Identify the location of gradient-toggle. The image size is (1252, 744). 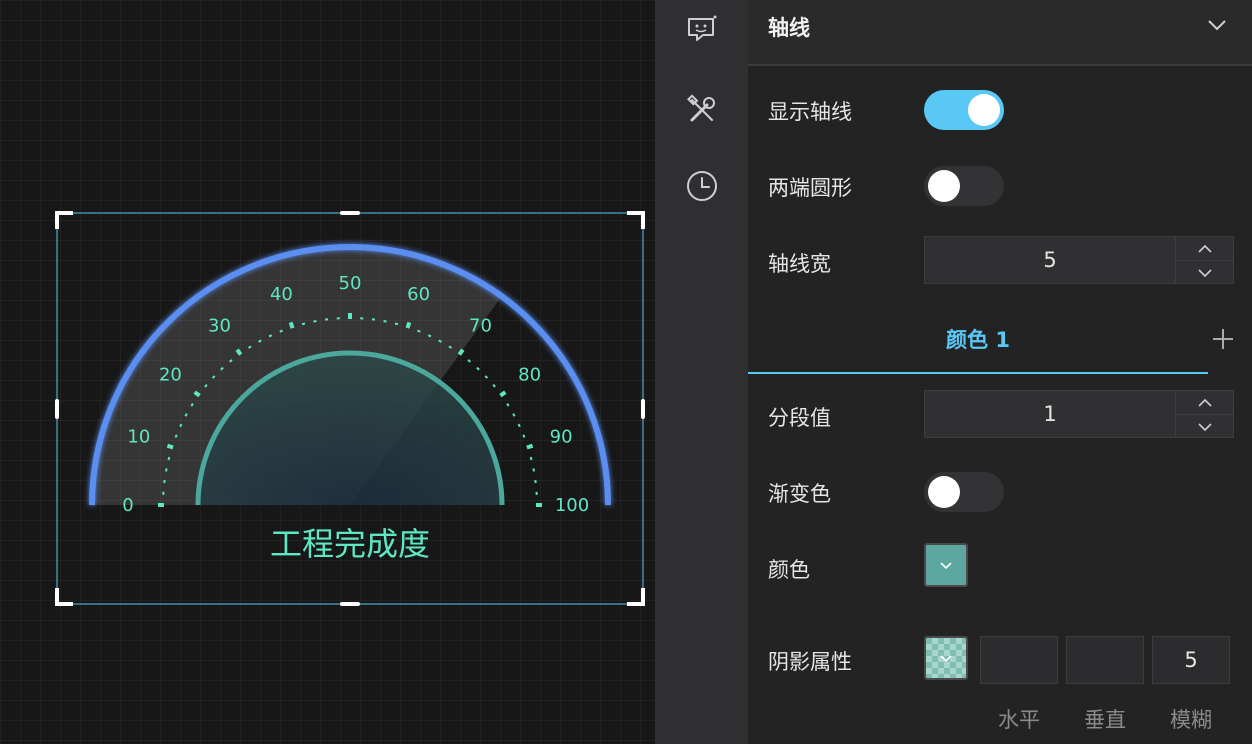
(964, 492).